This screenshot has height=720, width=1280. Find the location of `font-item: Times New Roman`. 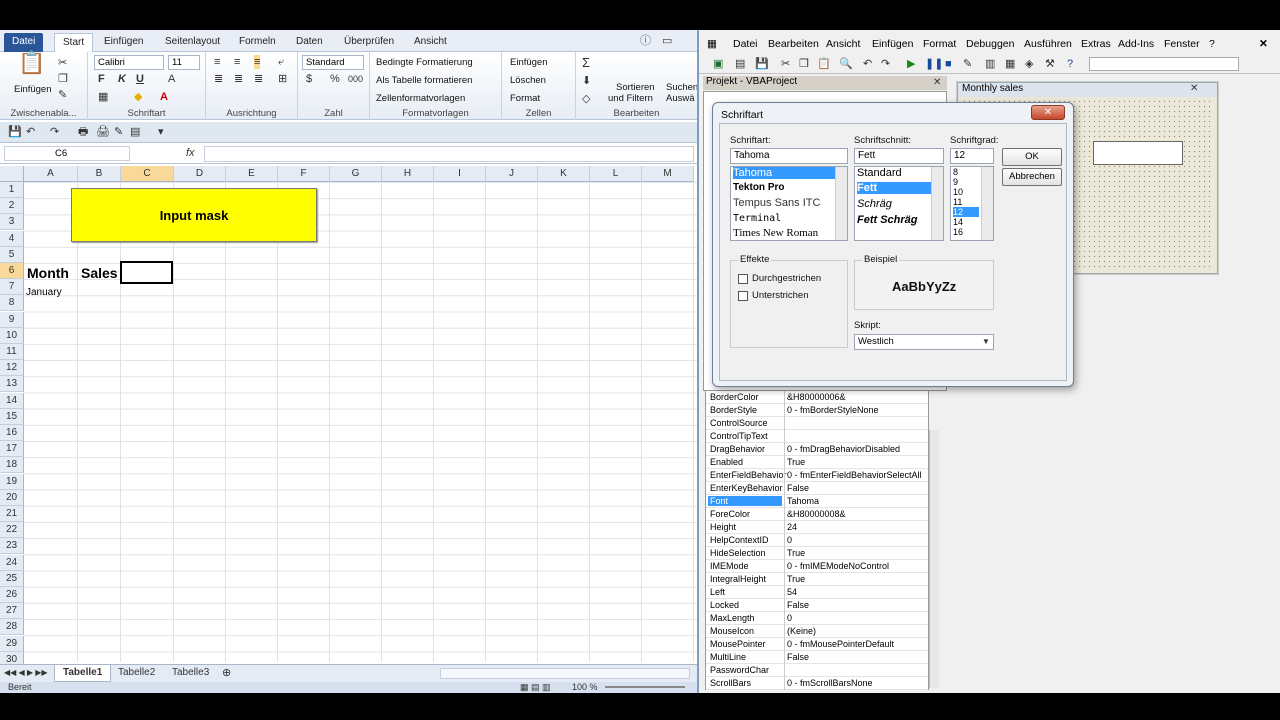

font-item: Times New Roman is located at coordinates (775, 233).